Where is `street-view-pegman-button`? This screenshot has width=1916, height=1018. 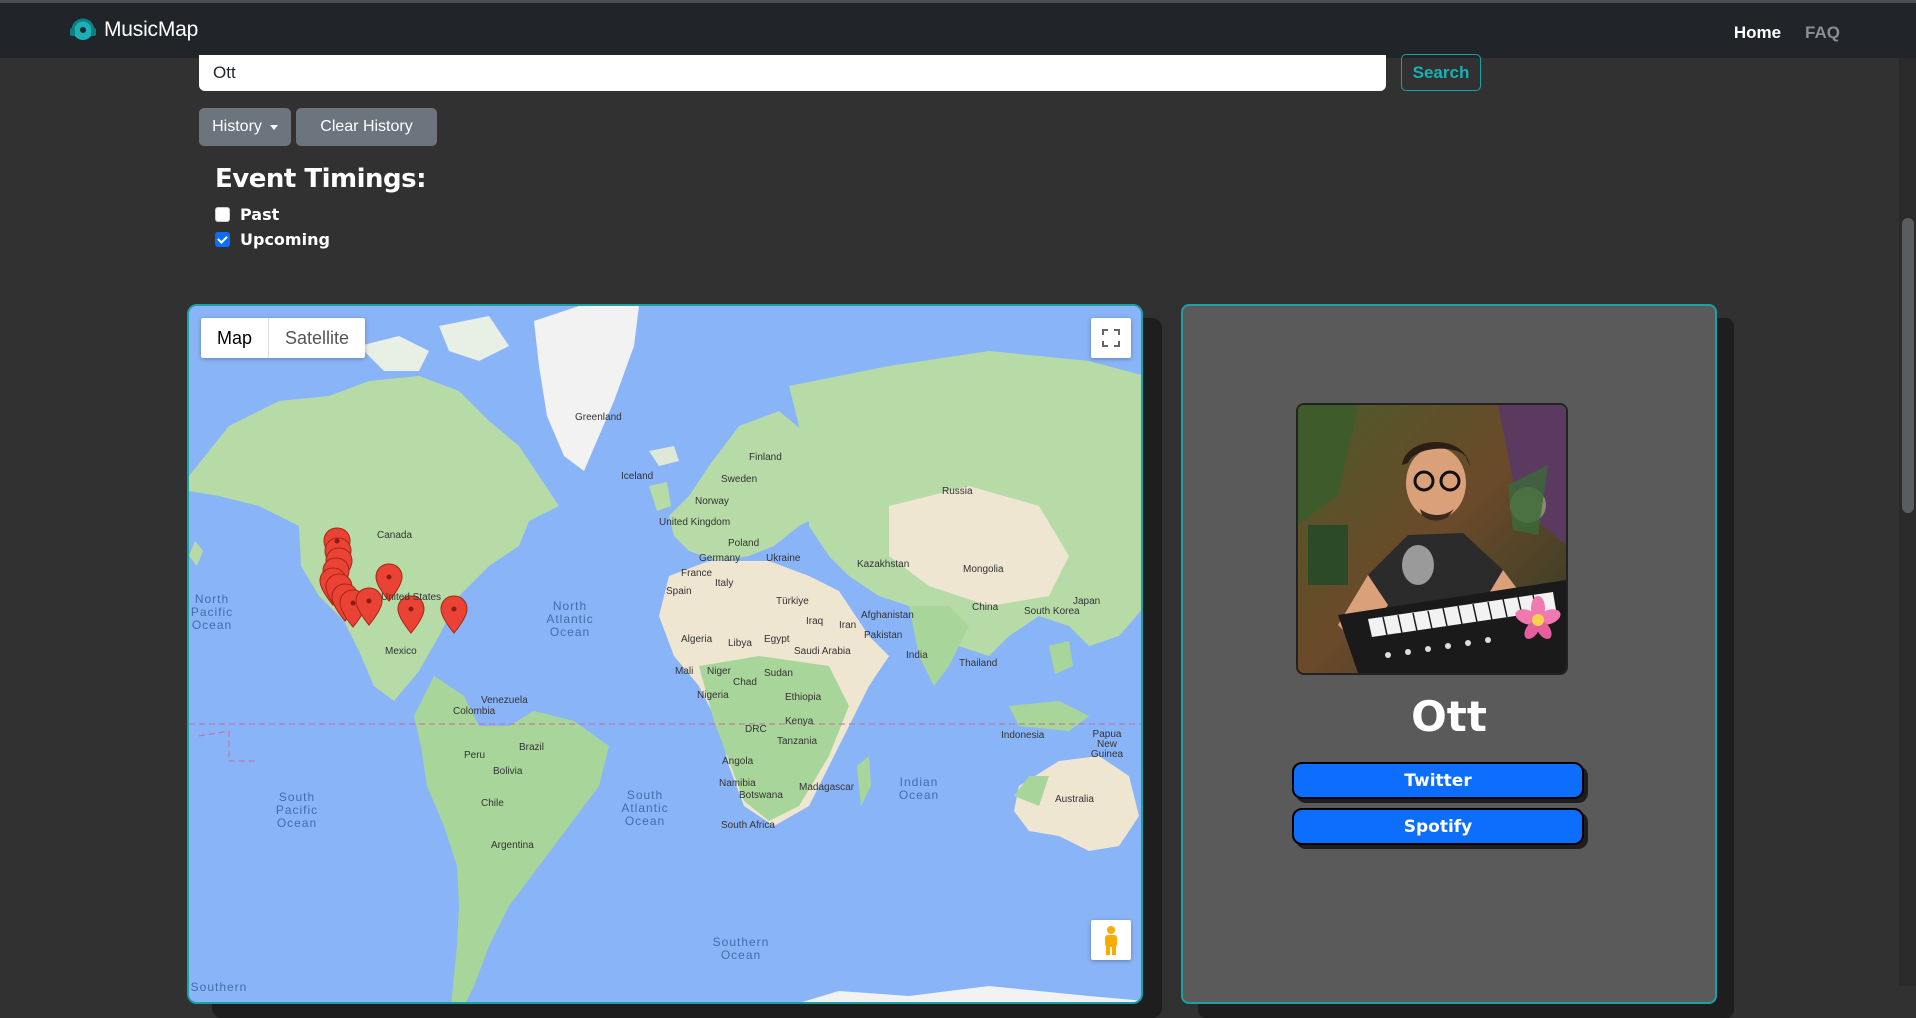
street-view-pegman-button is located at coordinates (1111, 940).